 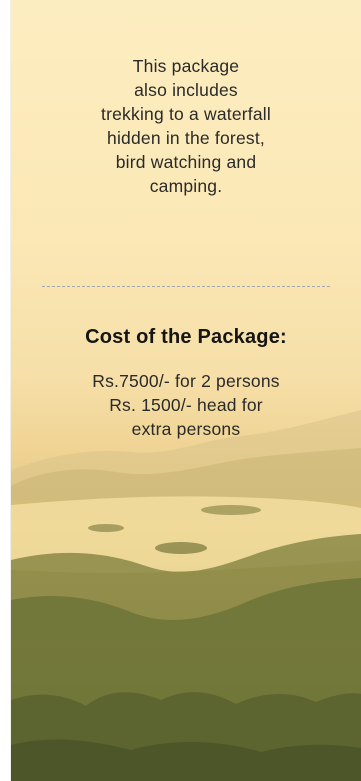 I want to click on cost-heading: Cost of the Package:, so click(x=186, y=337).